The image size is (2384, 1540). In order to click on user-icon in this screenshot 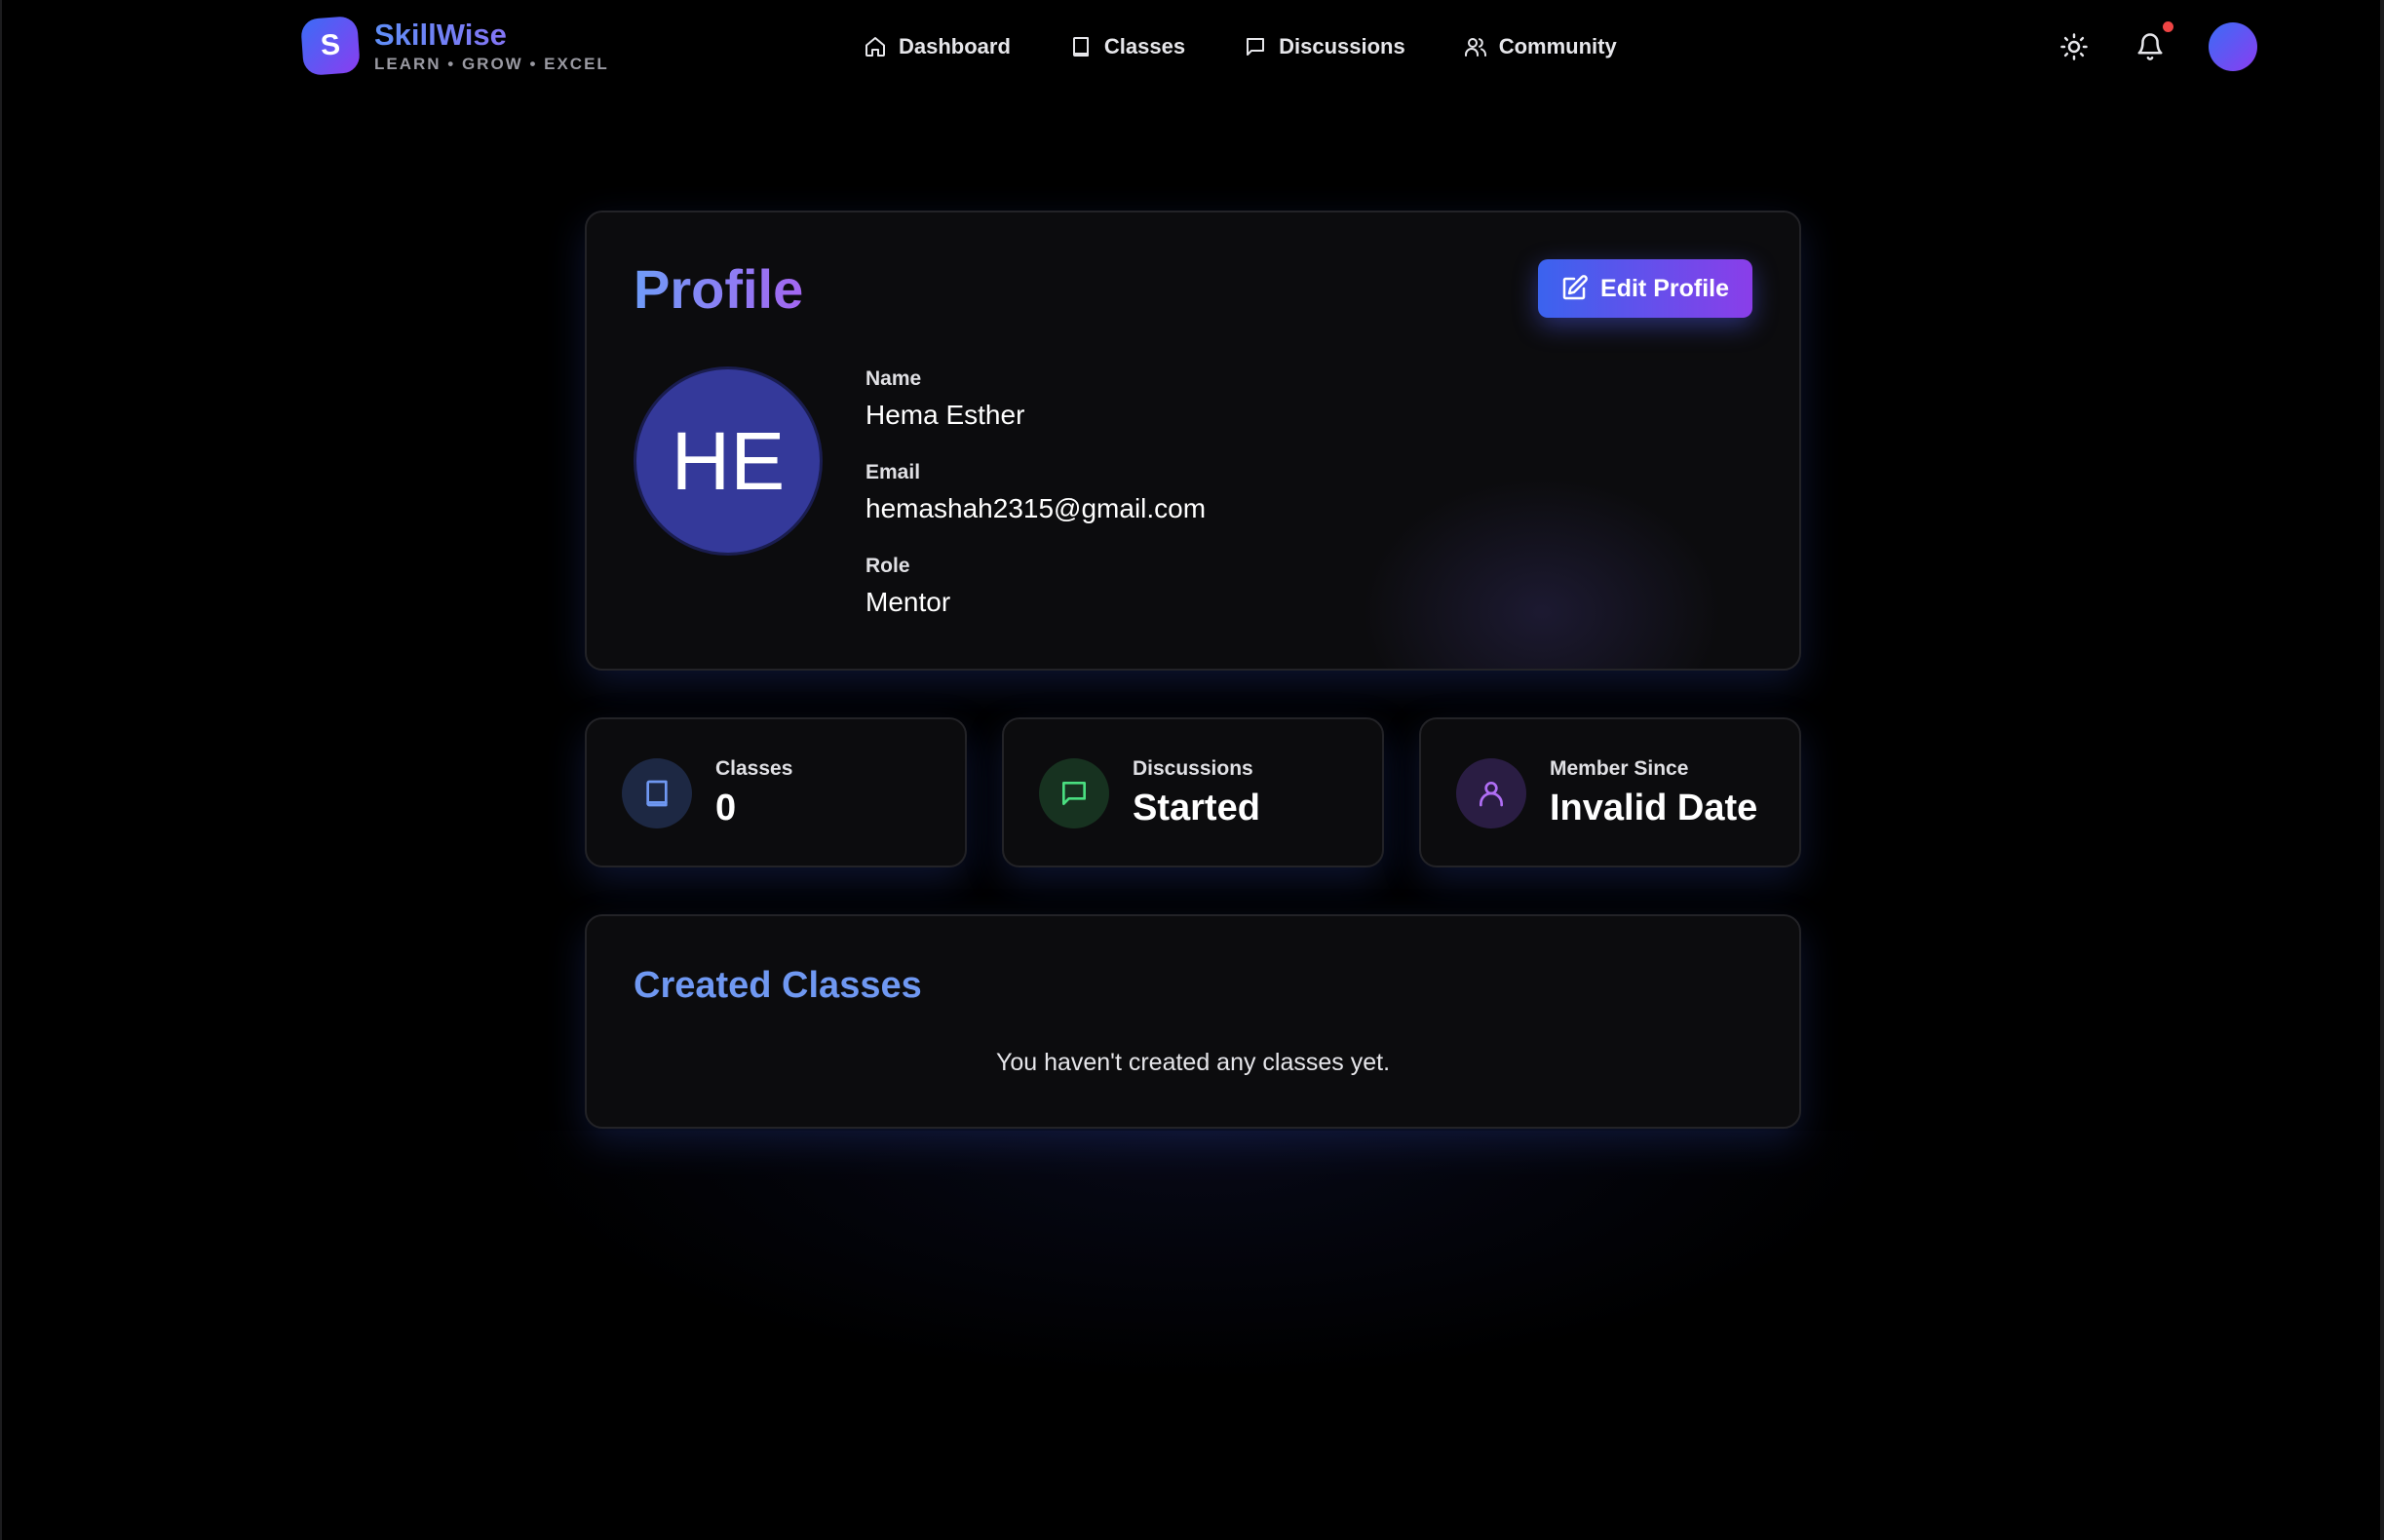, I will do `click(1491, 794)`.